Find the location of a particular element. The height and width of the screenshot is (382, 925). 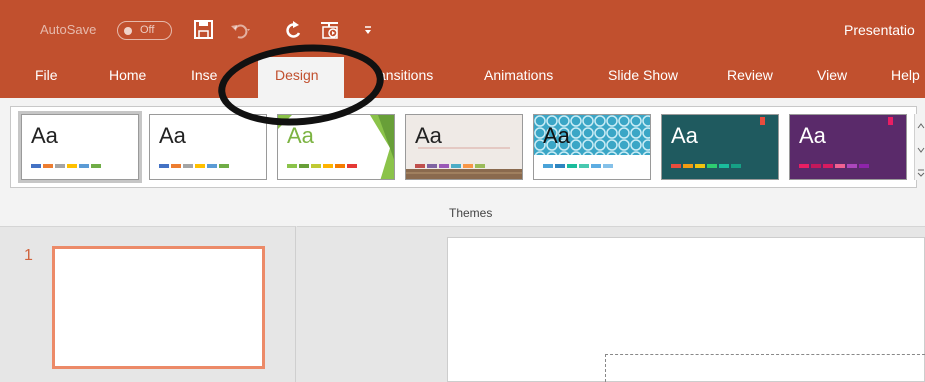

title-placeholder is located at coordinates (765, 368).